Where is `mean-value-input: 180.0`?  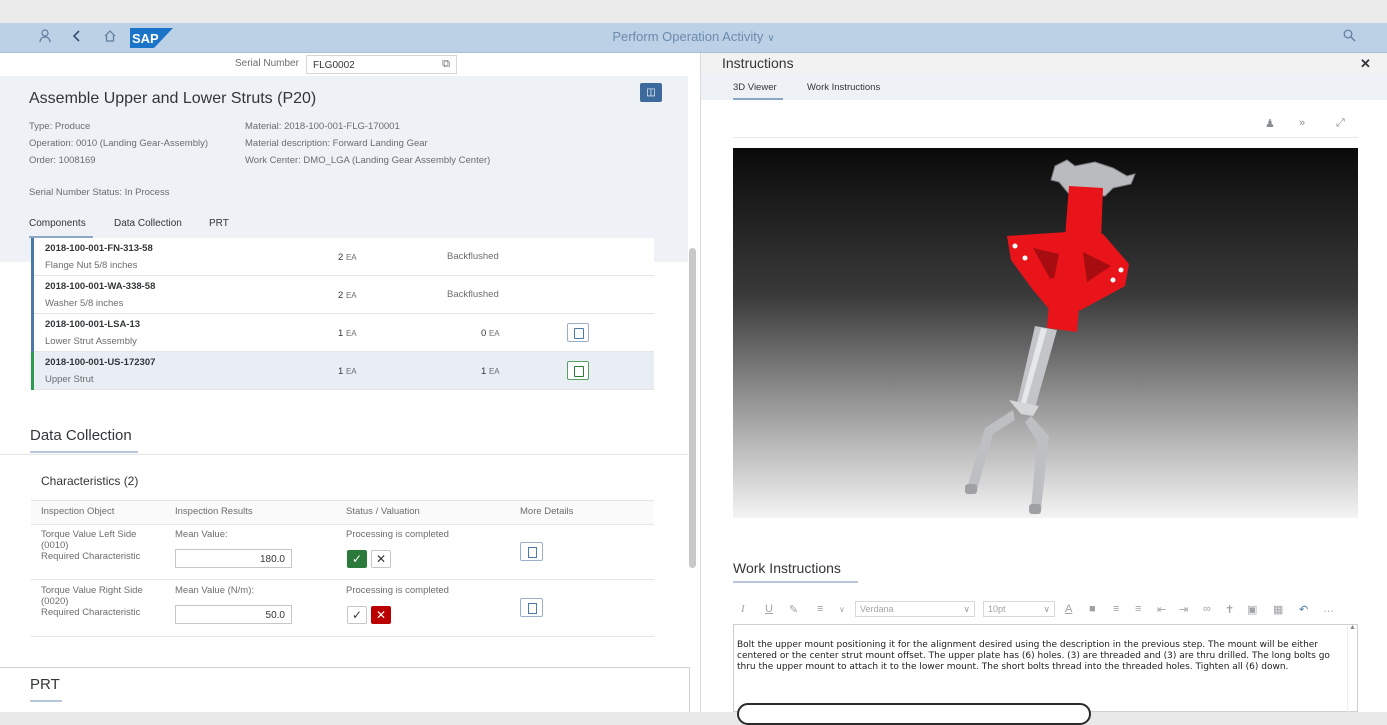
mean-value-input: 180.0 is located at coordinates (233, 558).